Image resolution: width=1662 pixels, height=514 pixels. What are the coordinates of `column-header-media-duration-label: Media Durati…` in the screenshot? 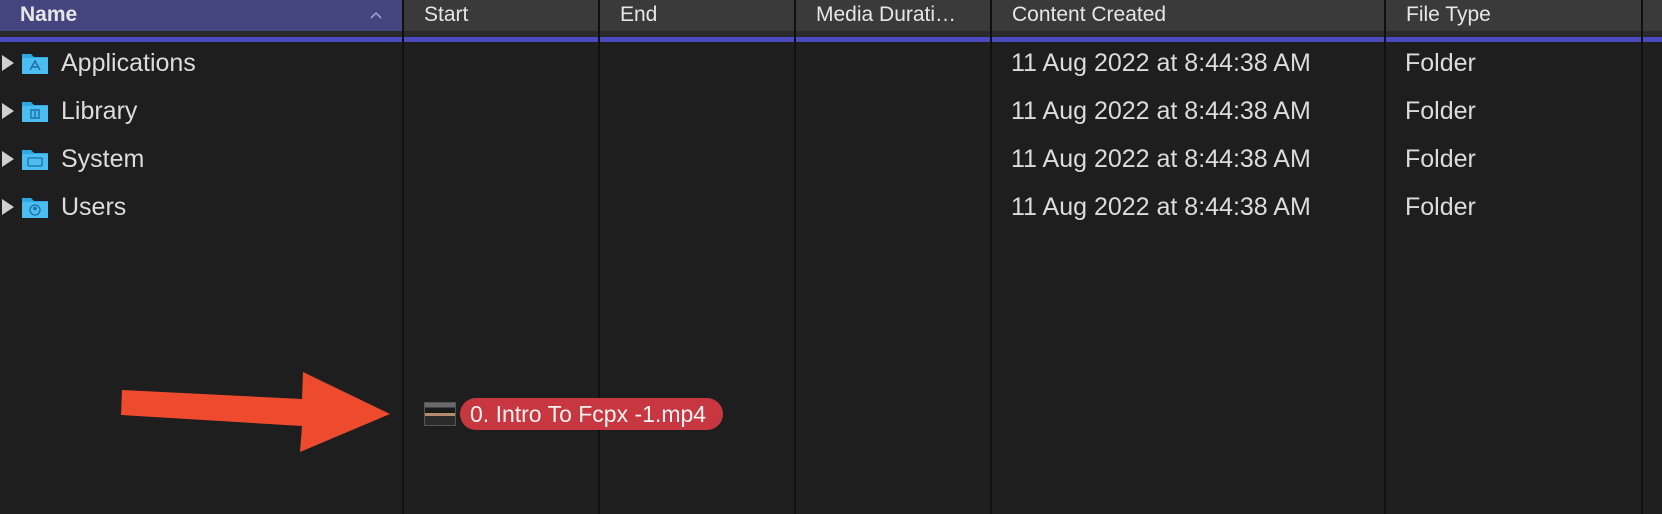 It's located at (886, 14).